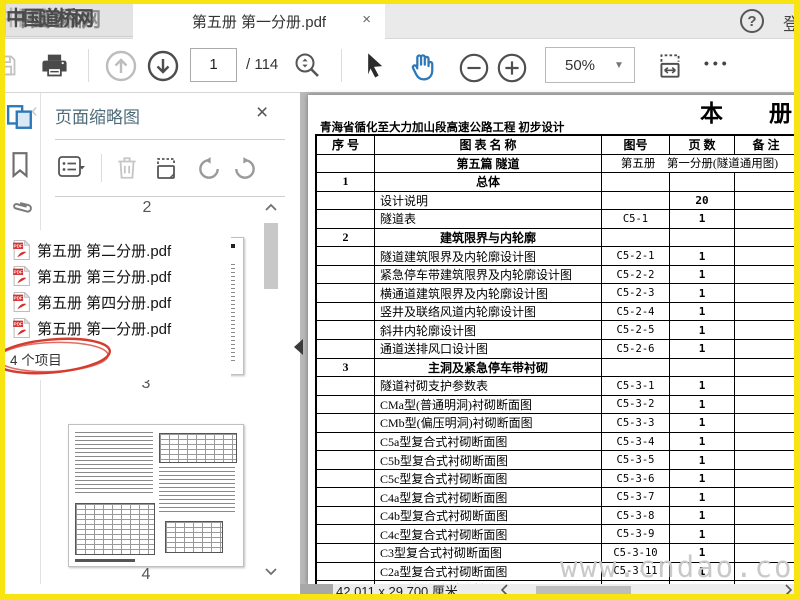 The image size is (800, 600). I want to click on volume-corner-title: 本 册, so click(746, 113).